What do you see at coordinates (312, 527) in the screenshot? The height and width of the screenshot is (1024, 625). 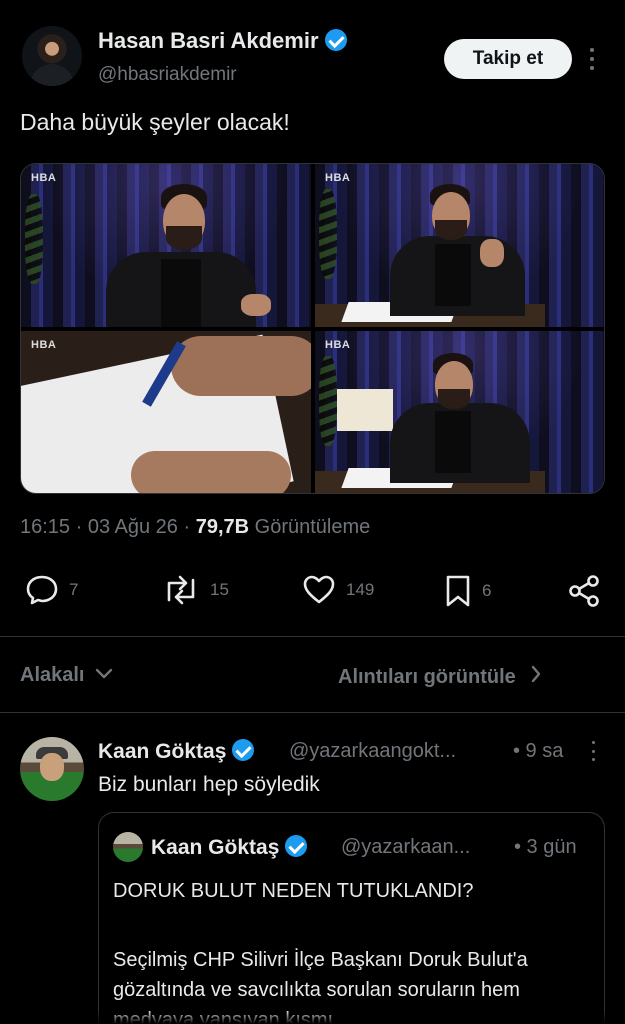 I see `views-label: Görüntüleme` at bounding box center [312, 527].